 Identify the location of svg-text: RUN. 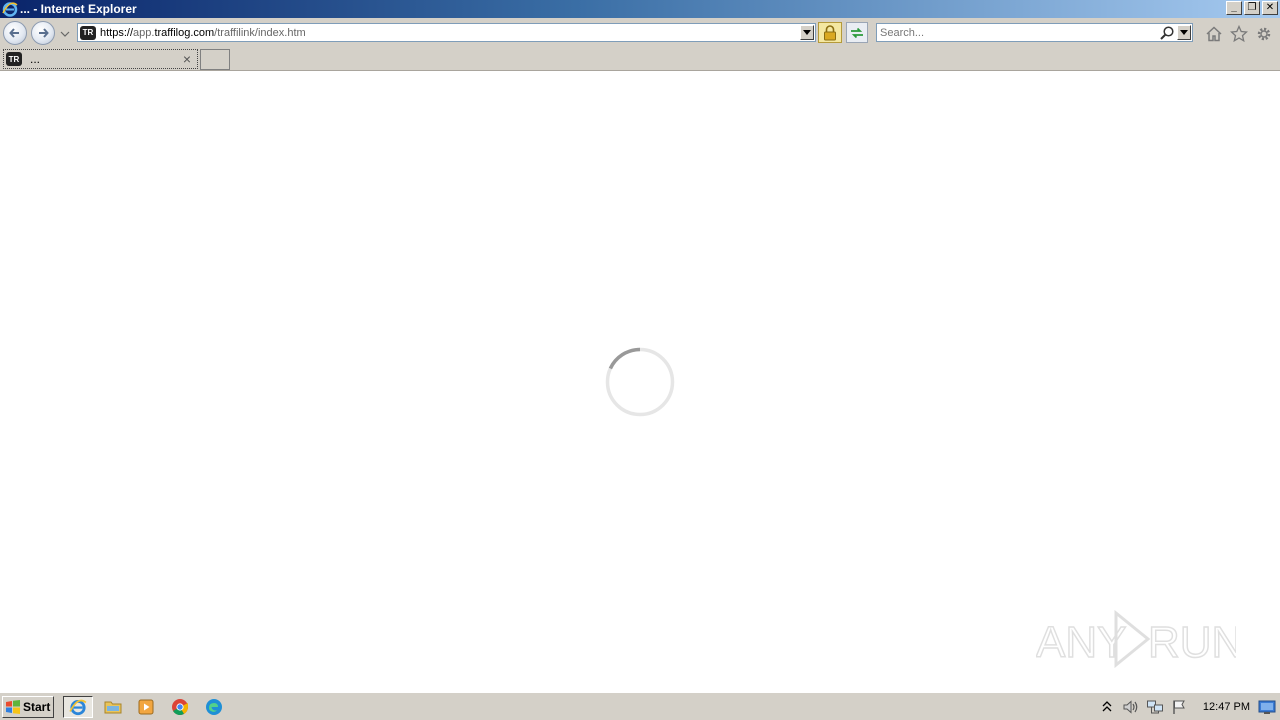
(1192, 642).